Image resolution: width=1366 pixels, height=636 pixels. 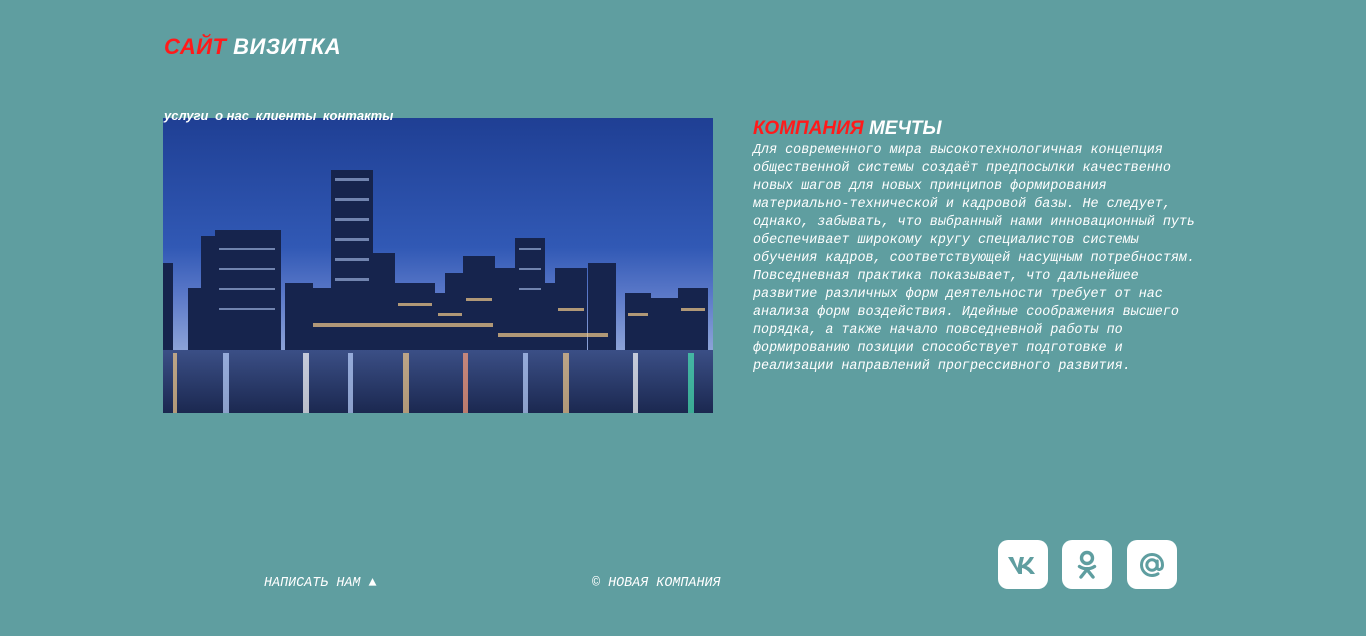 I want to click on vk-button, so click(x=1023, y=564).